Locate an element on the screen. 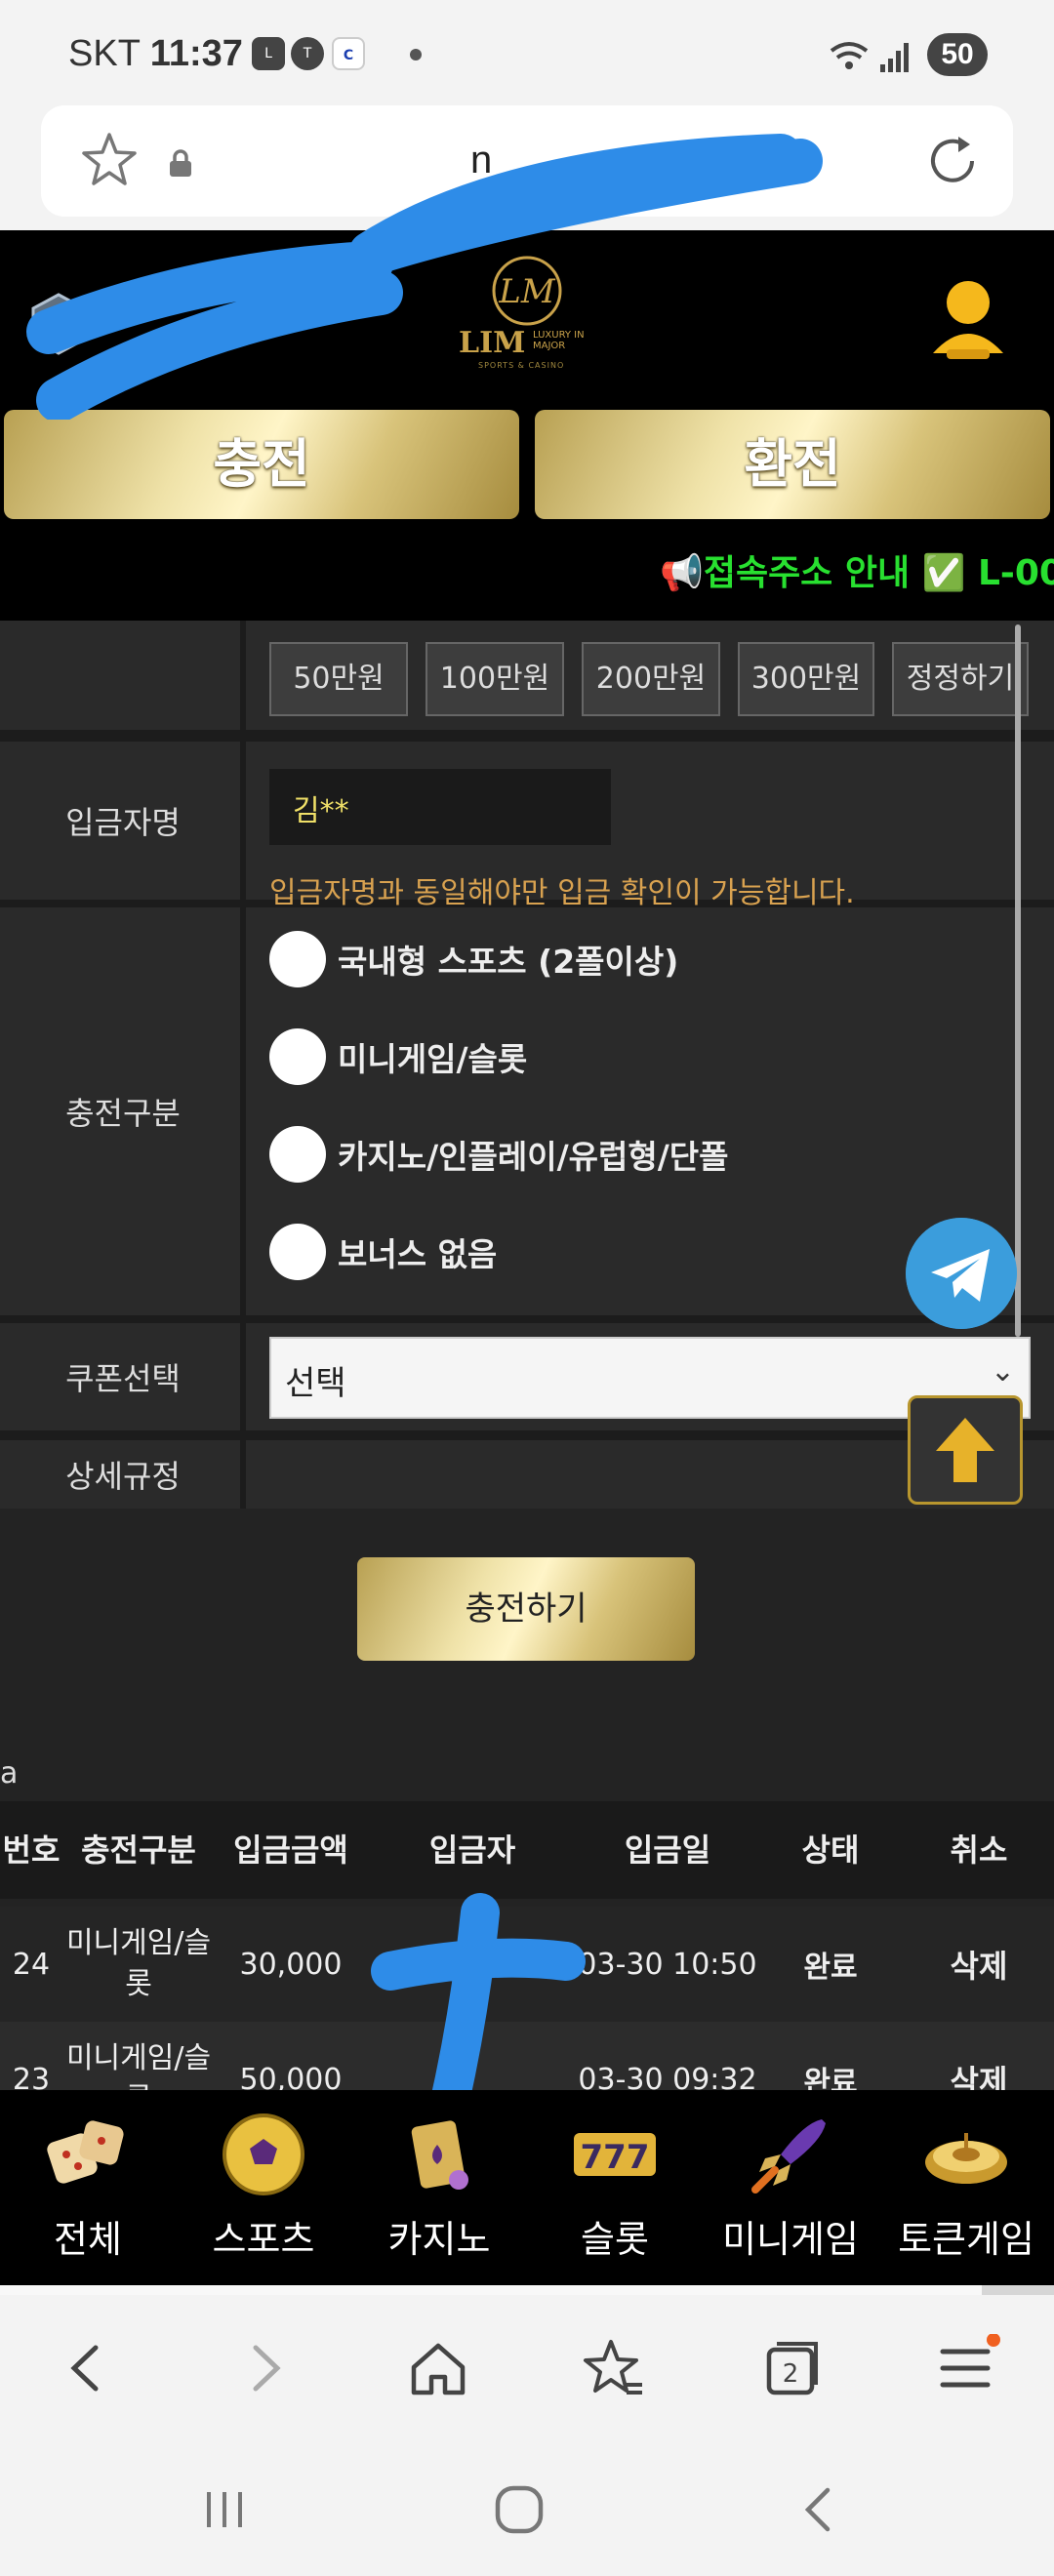  col-header-status: 상태 is located at coordinates (830, 1850).